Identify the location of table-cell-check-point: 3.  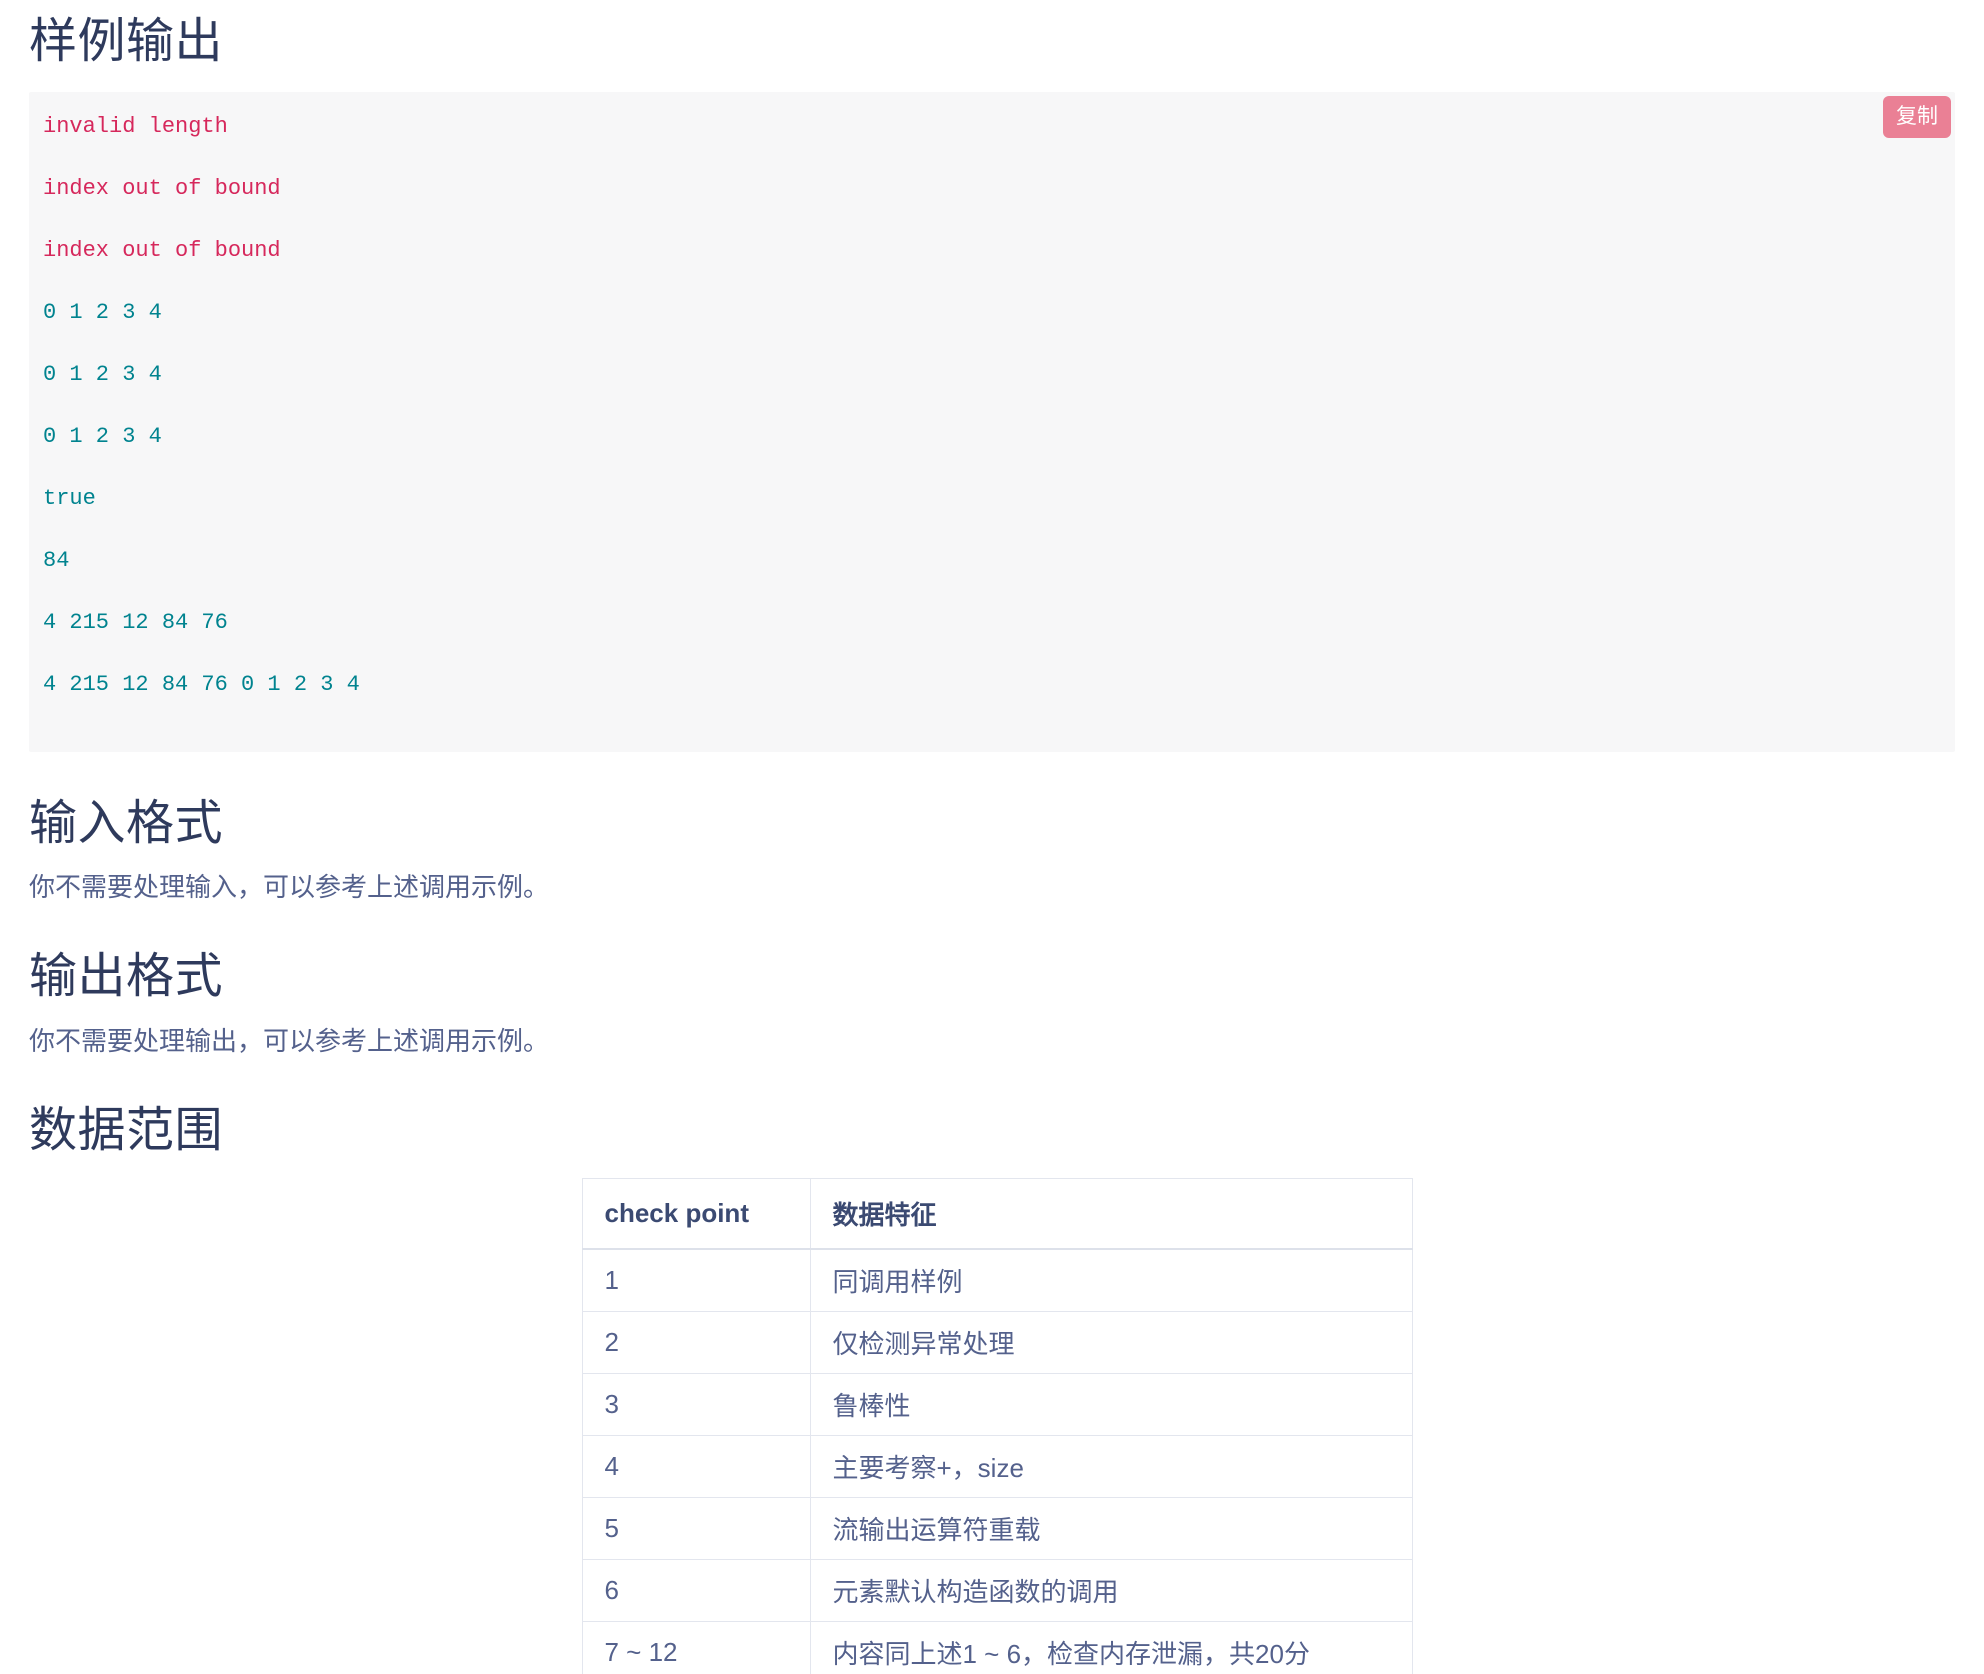
(696, 1404).